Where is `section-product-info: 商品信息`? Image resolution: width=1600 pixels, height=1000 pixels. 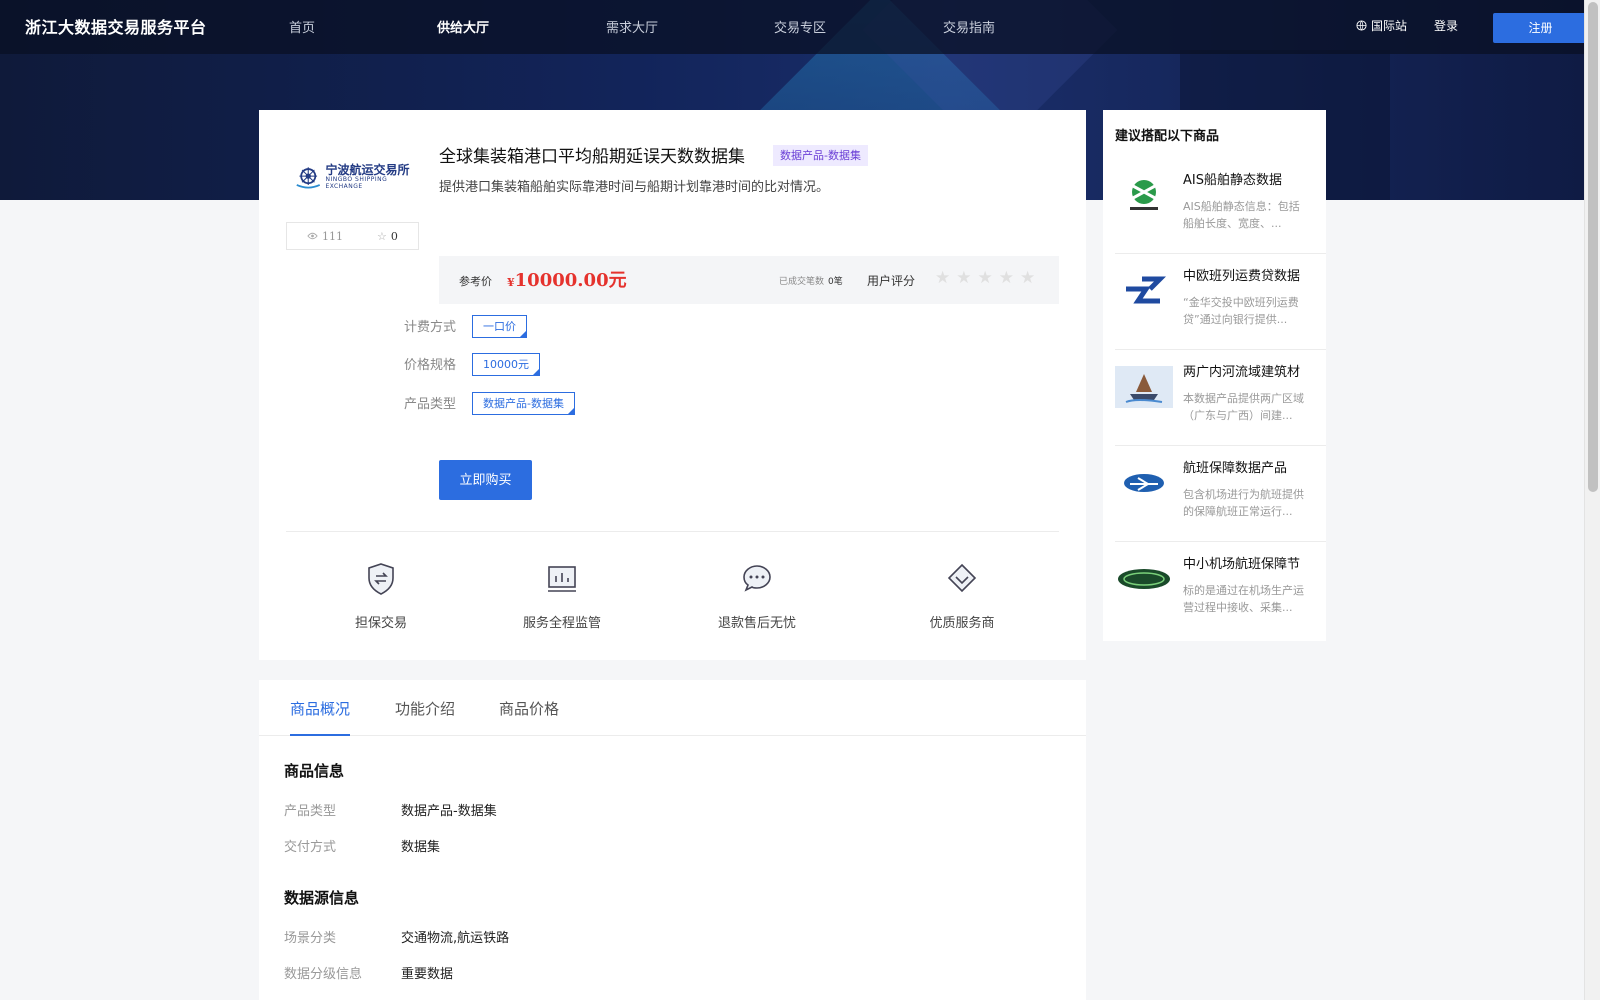 section-product-info: 商品信息 is located at coordinates (314, 771).